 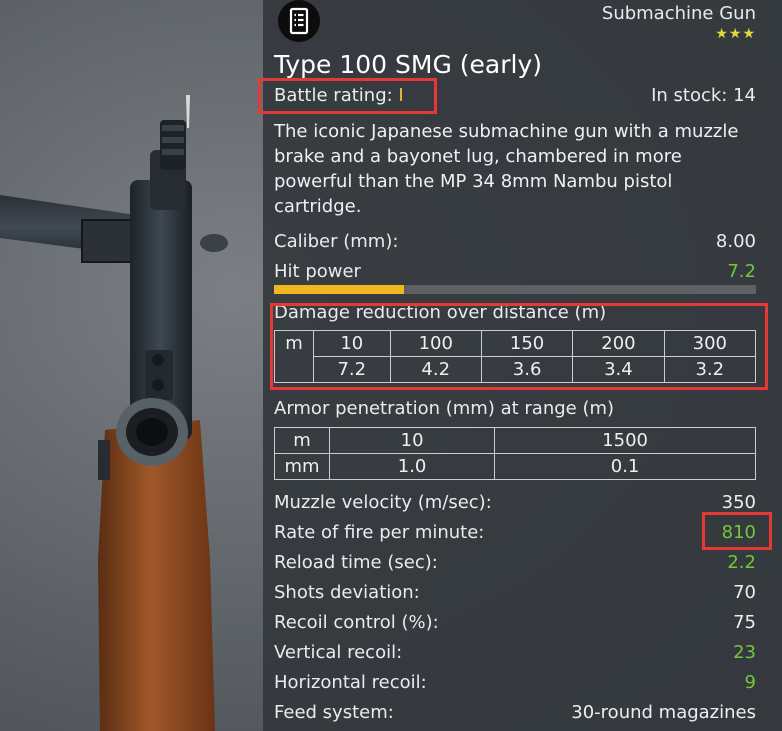 What do you see at coordinates (347, 592) in the screenshot?
I see `spec-label: Shots deviation:` at bounding box center [347, 592].